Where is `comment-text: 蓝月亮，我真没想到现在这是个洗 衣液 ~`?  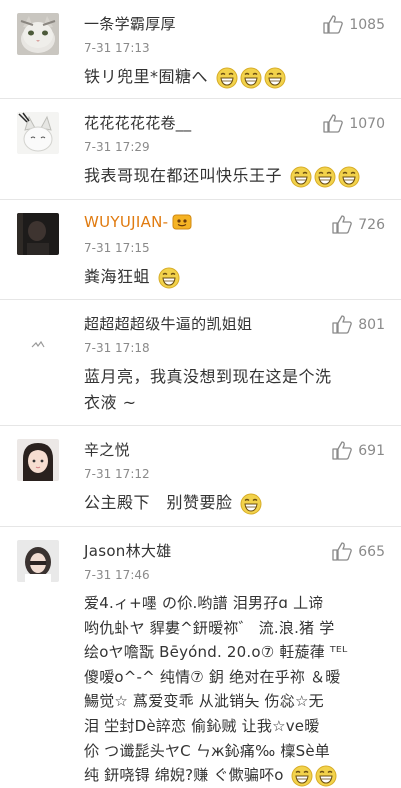 comment-text: 蓝月亮，我真没想到现在这是个洗 衣液 ~ is located at coordinates (235, 390).